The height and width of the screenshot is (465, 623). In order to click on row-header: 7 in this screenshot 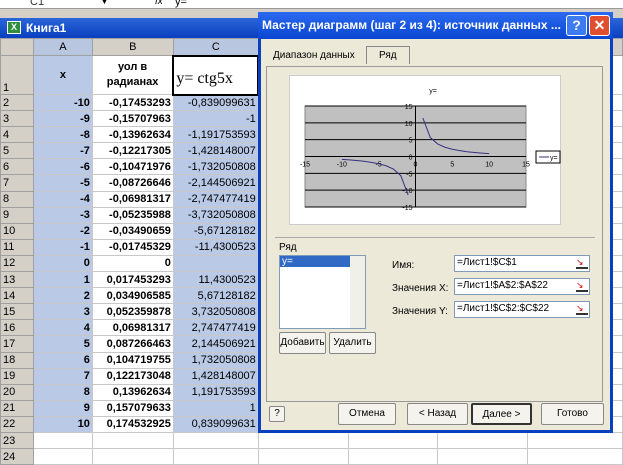, I will do `click(17, 183)`.